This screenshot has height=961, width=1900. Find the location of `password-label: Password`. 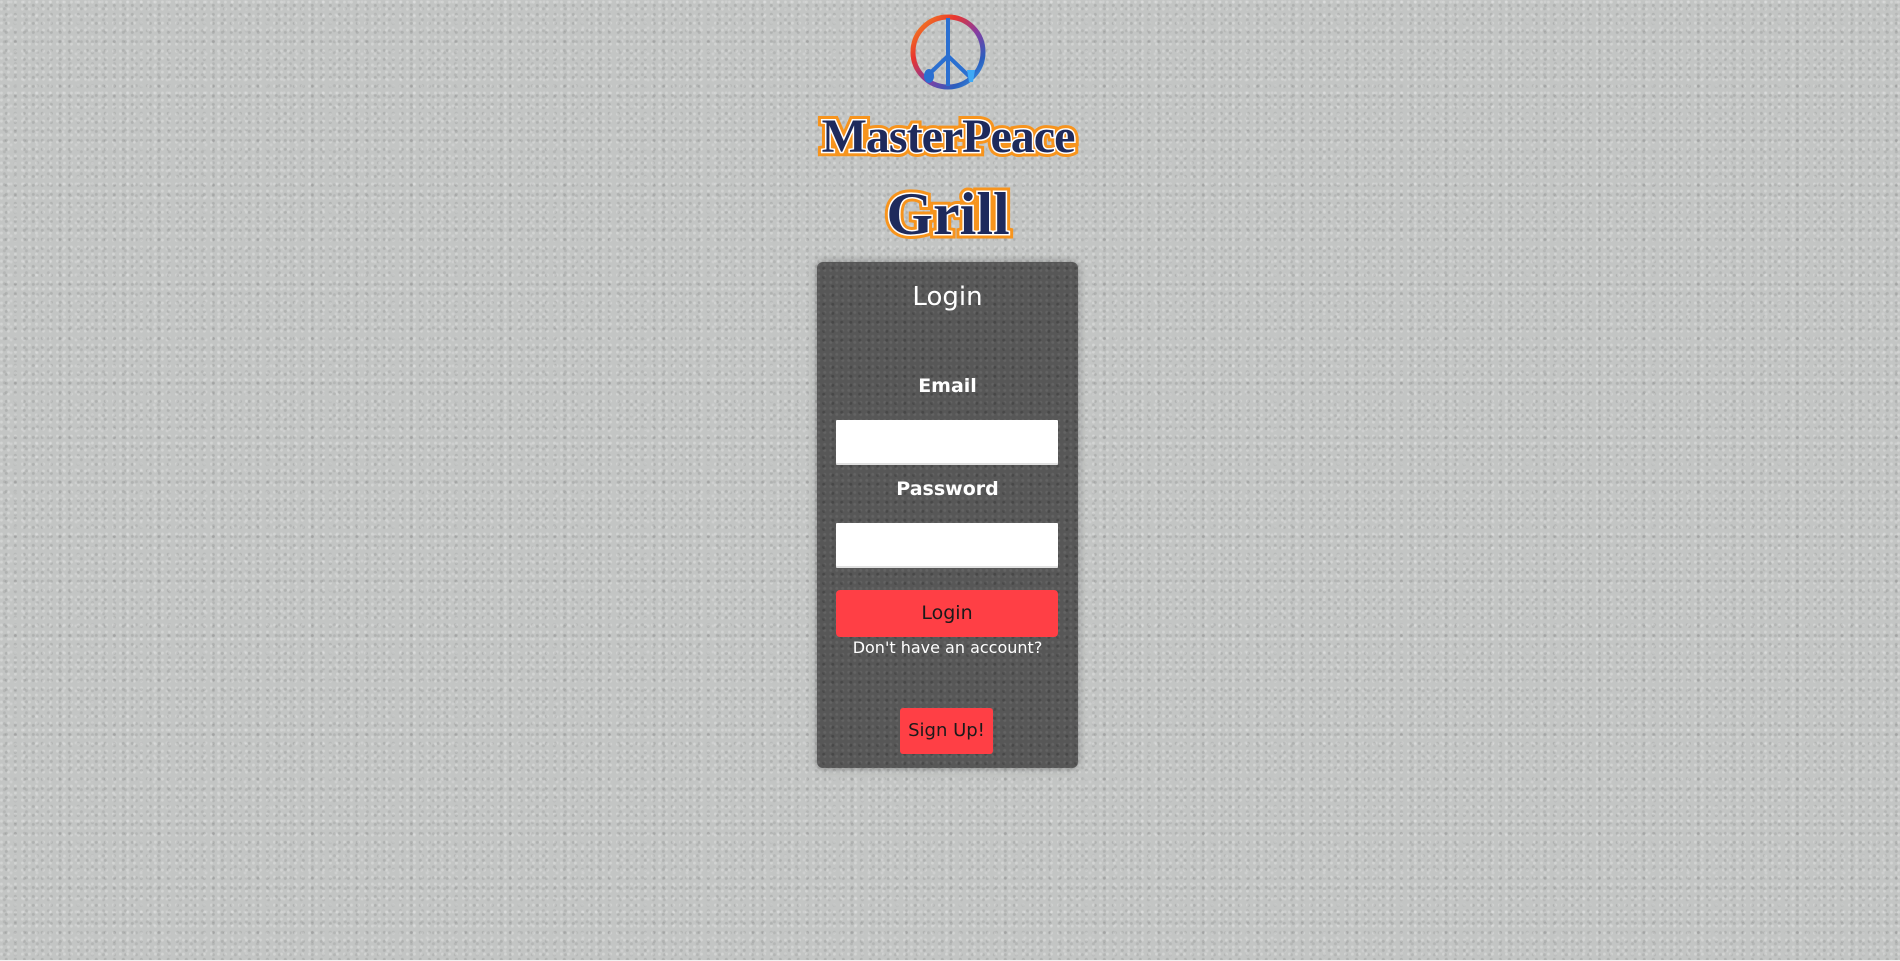

password-label: Password is located at coordinates (947, 489).